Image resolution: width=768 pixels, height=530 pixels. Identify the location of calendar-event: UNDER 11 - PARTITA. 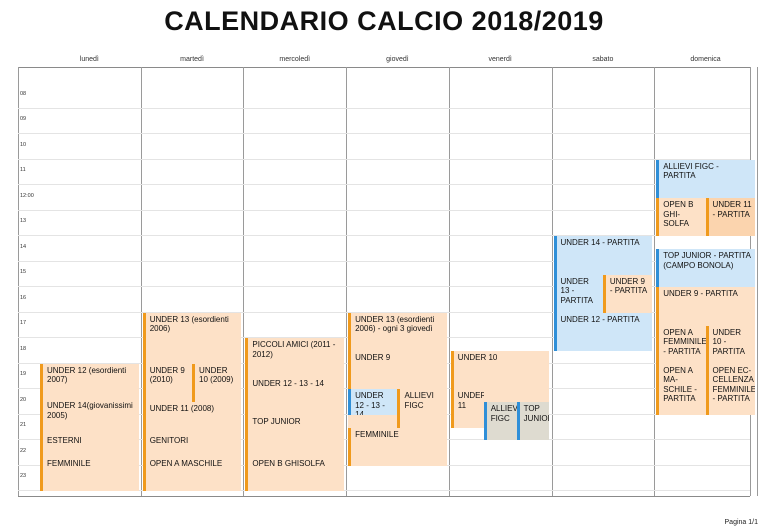
(730, 217).